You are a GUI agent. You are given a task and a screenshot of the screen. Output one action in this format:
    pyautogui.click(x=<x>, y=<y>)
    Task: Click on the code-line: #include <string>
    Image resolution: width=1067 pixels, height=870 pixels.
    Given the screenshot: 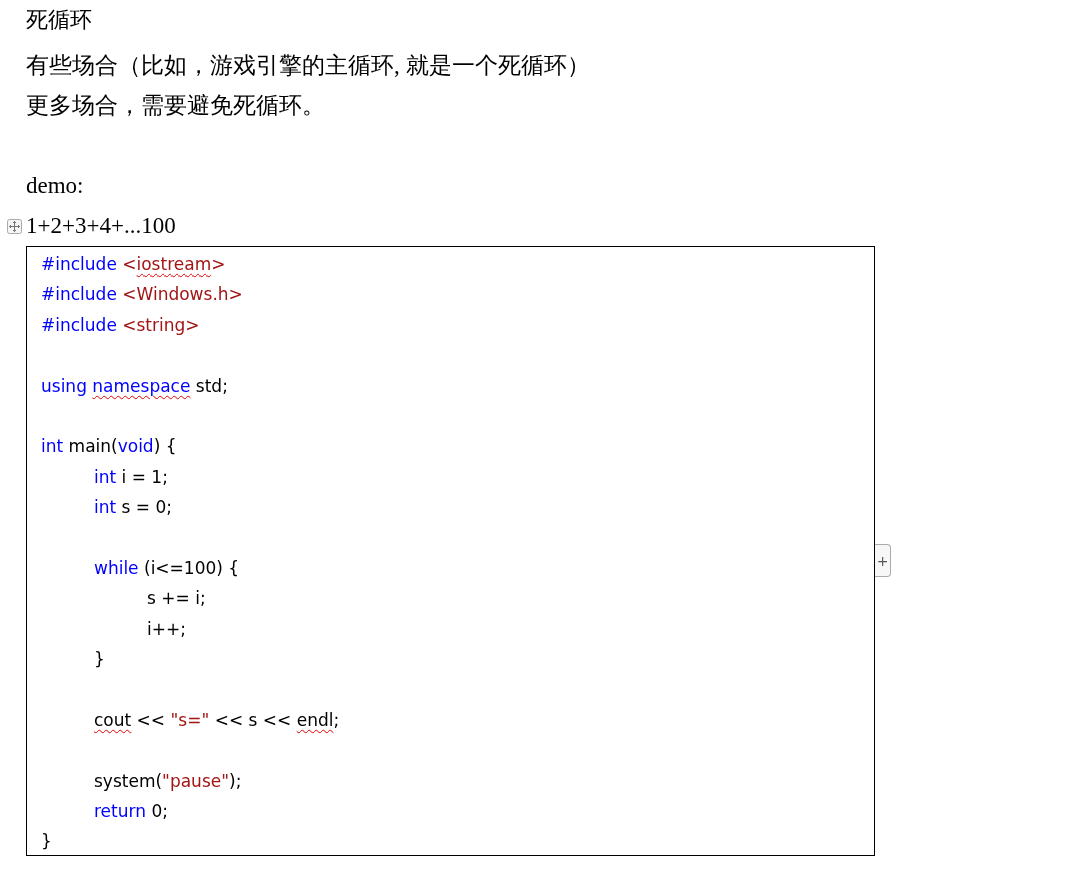 What is the action you would take?
    pyautogui.click(x=121, y=325)
    